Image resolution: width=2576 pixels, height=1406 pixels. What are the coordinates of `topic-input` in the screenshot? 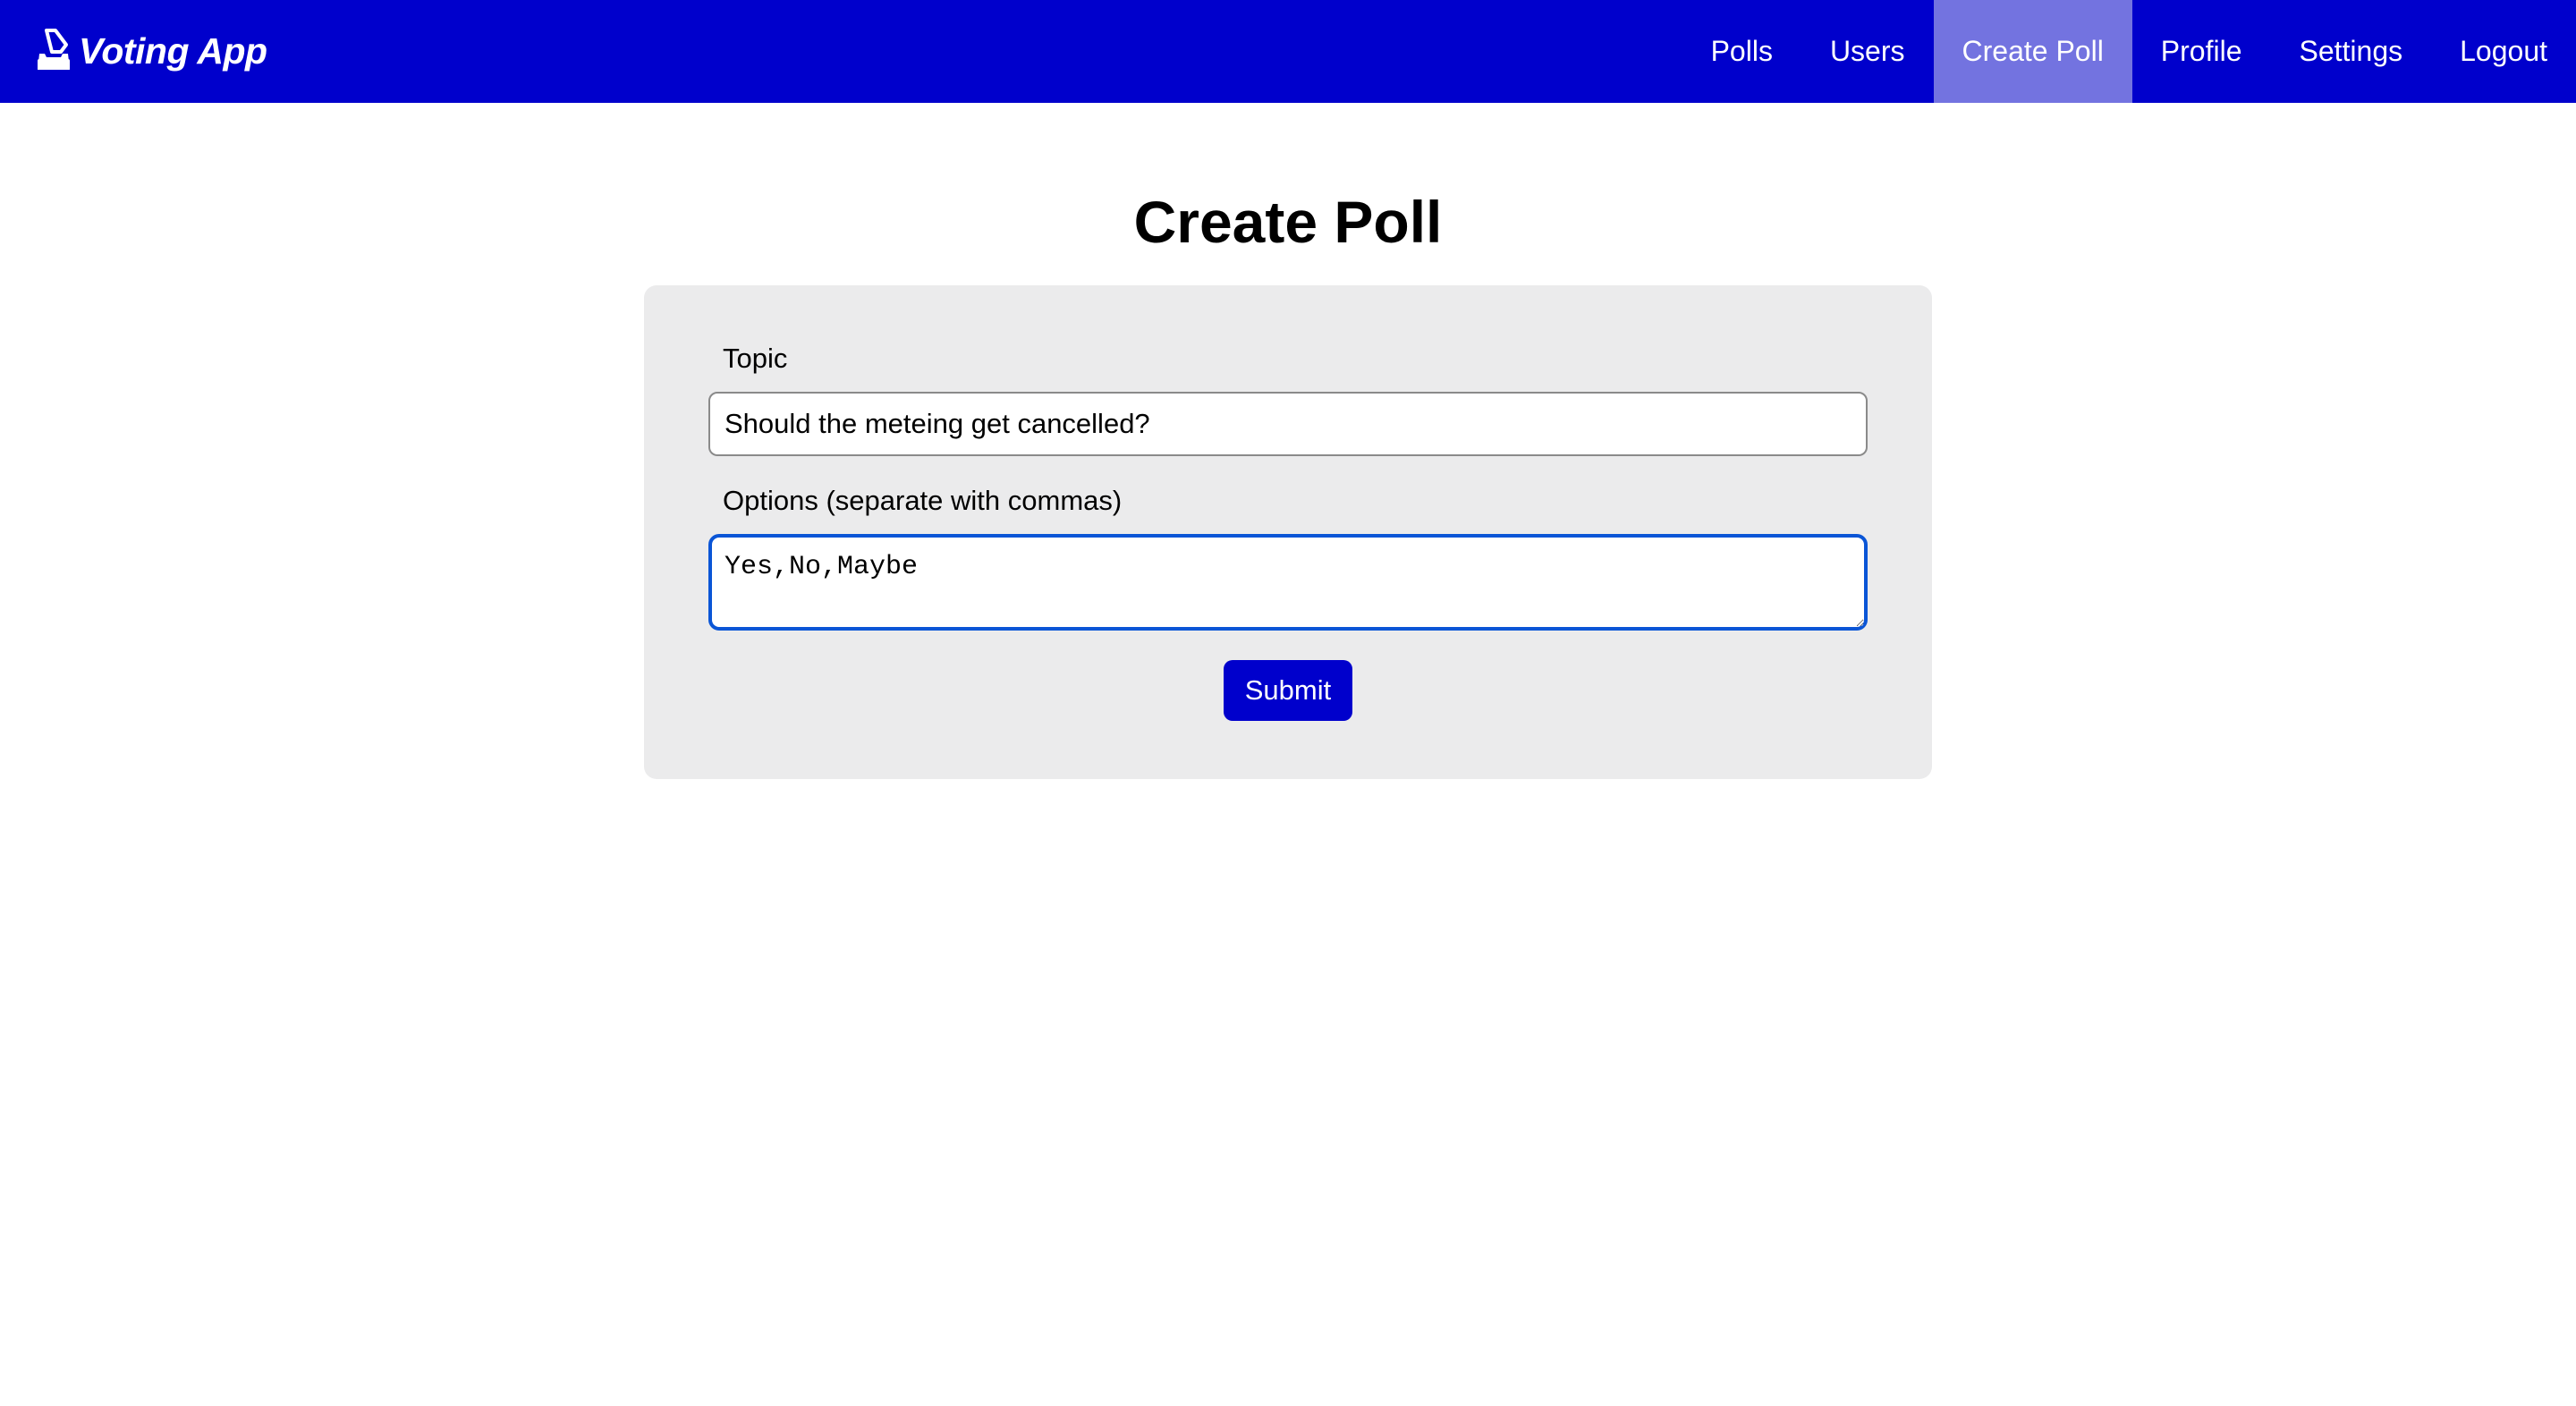 It's located at (1288, 424).